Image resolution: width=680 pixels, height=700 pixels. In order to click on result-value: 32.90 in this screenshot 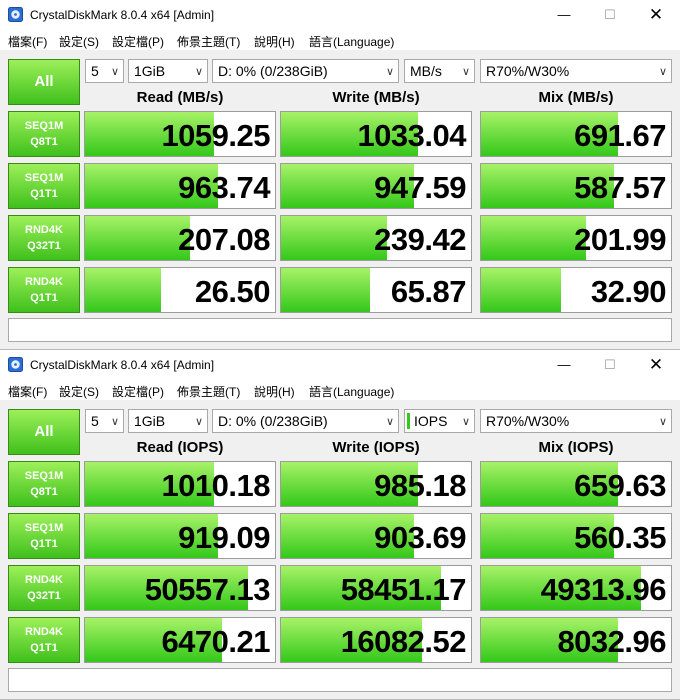, I will do `click(628, 291)`.